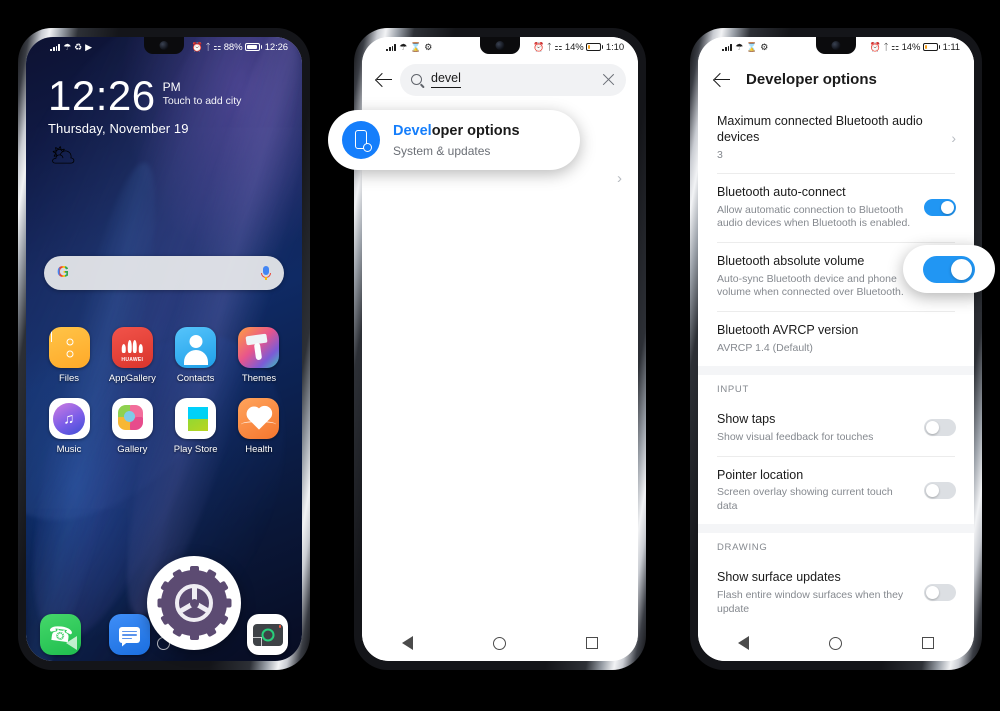 This screenshot has width=1000, height=711. I want to click on app-label: Play Store, so click(195, 449).